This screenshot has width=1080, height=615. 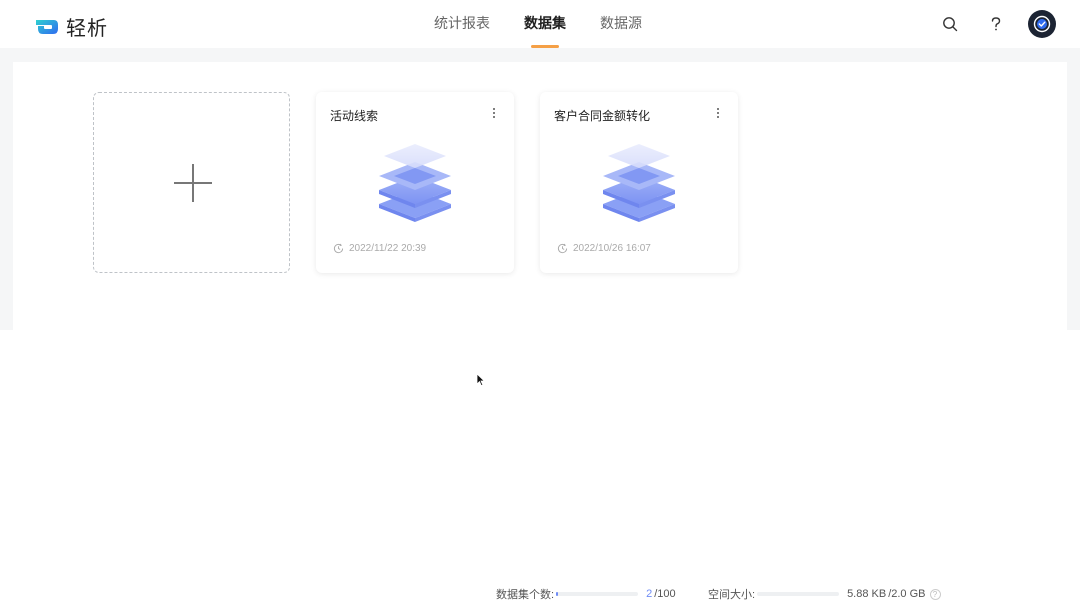 I want to click on header-actions, so click(x=996, y=24).